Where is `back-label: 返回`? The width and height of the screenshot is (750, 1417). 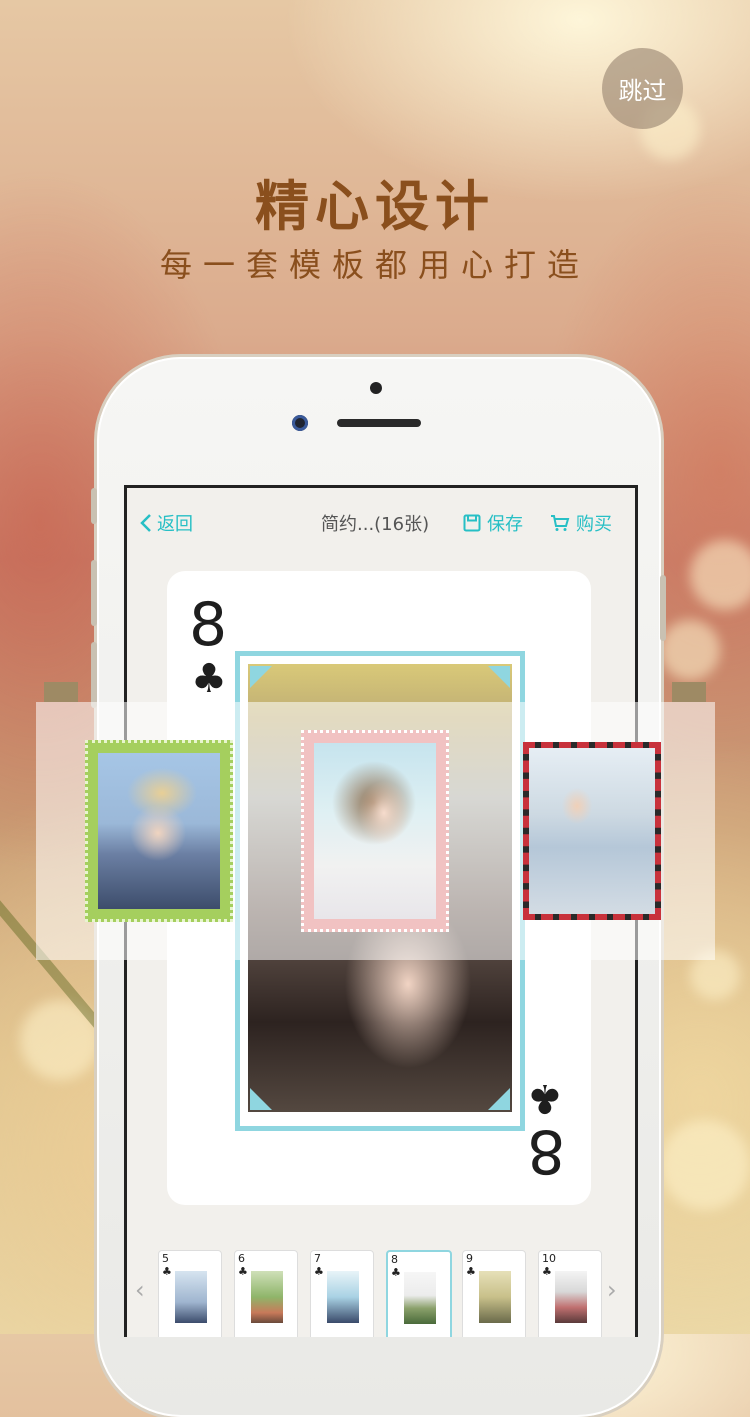
back-label: 返回 is located at coordinates (175, 524).